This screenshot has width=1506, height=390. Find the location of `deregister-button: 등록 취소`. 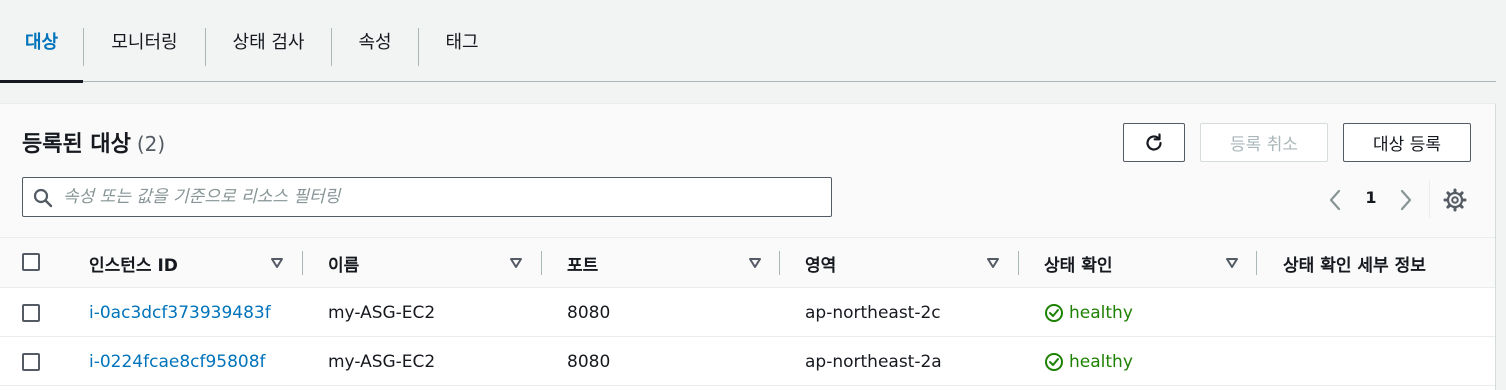

deregister-button: 등록 취소 is located at coordinates (1264, 142).